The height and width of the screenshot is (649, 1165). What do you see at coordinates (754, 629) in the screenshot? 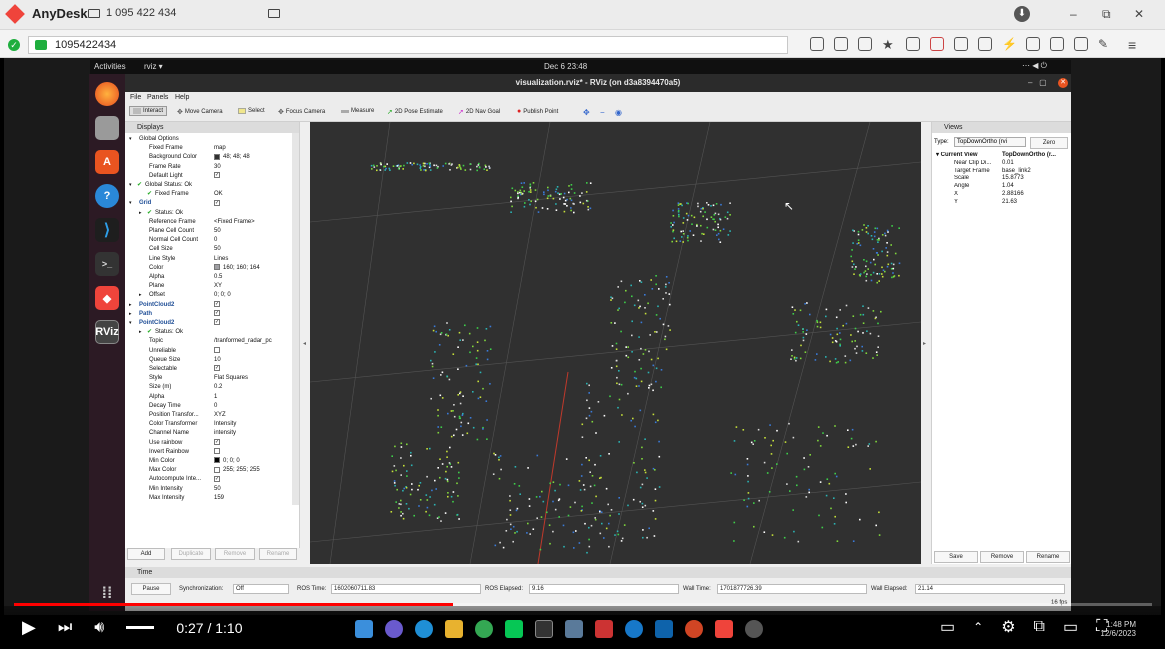
I see `recorder-icon` at bounding box center [754, 629].